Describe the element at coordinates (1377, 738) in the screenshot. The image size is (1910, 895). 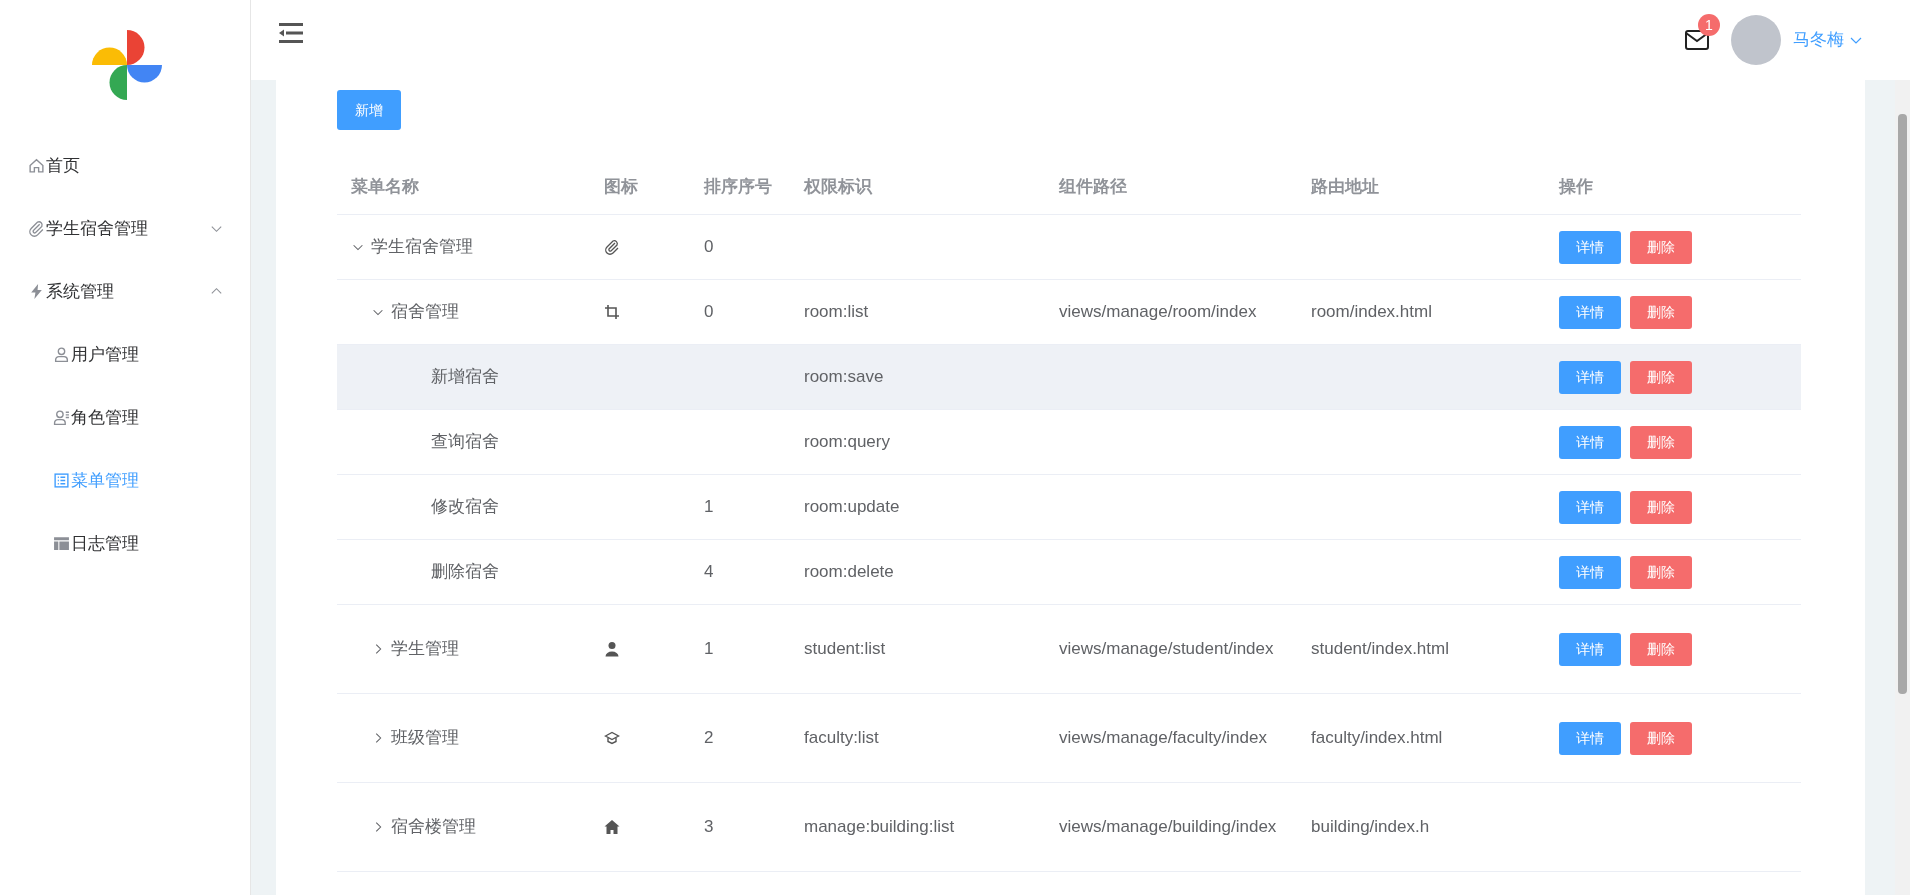
I see `route-path: faculty/index.html` at that location.